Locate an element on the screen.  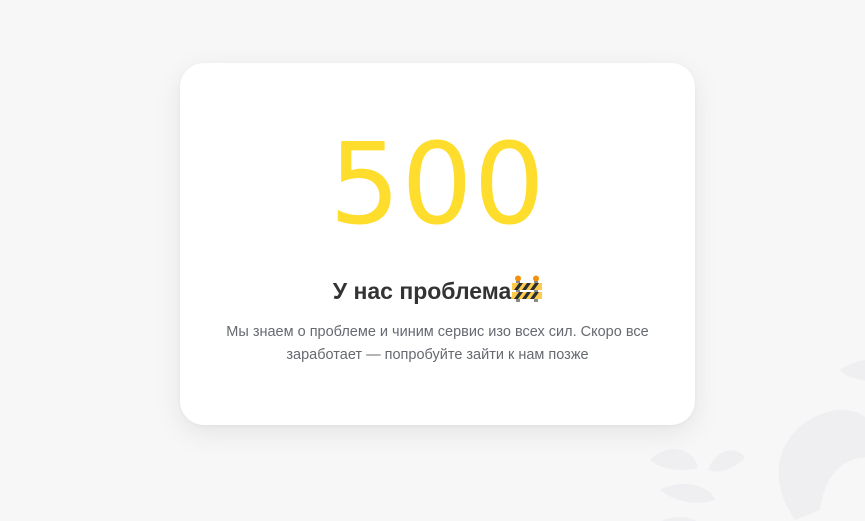
error-code: 500 is located at coordinates (437, 185).